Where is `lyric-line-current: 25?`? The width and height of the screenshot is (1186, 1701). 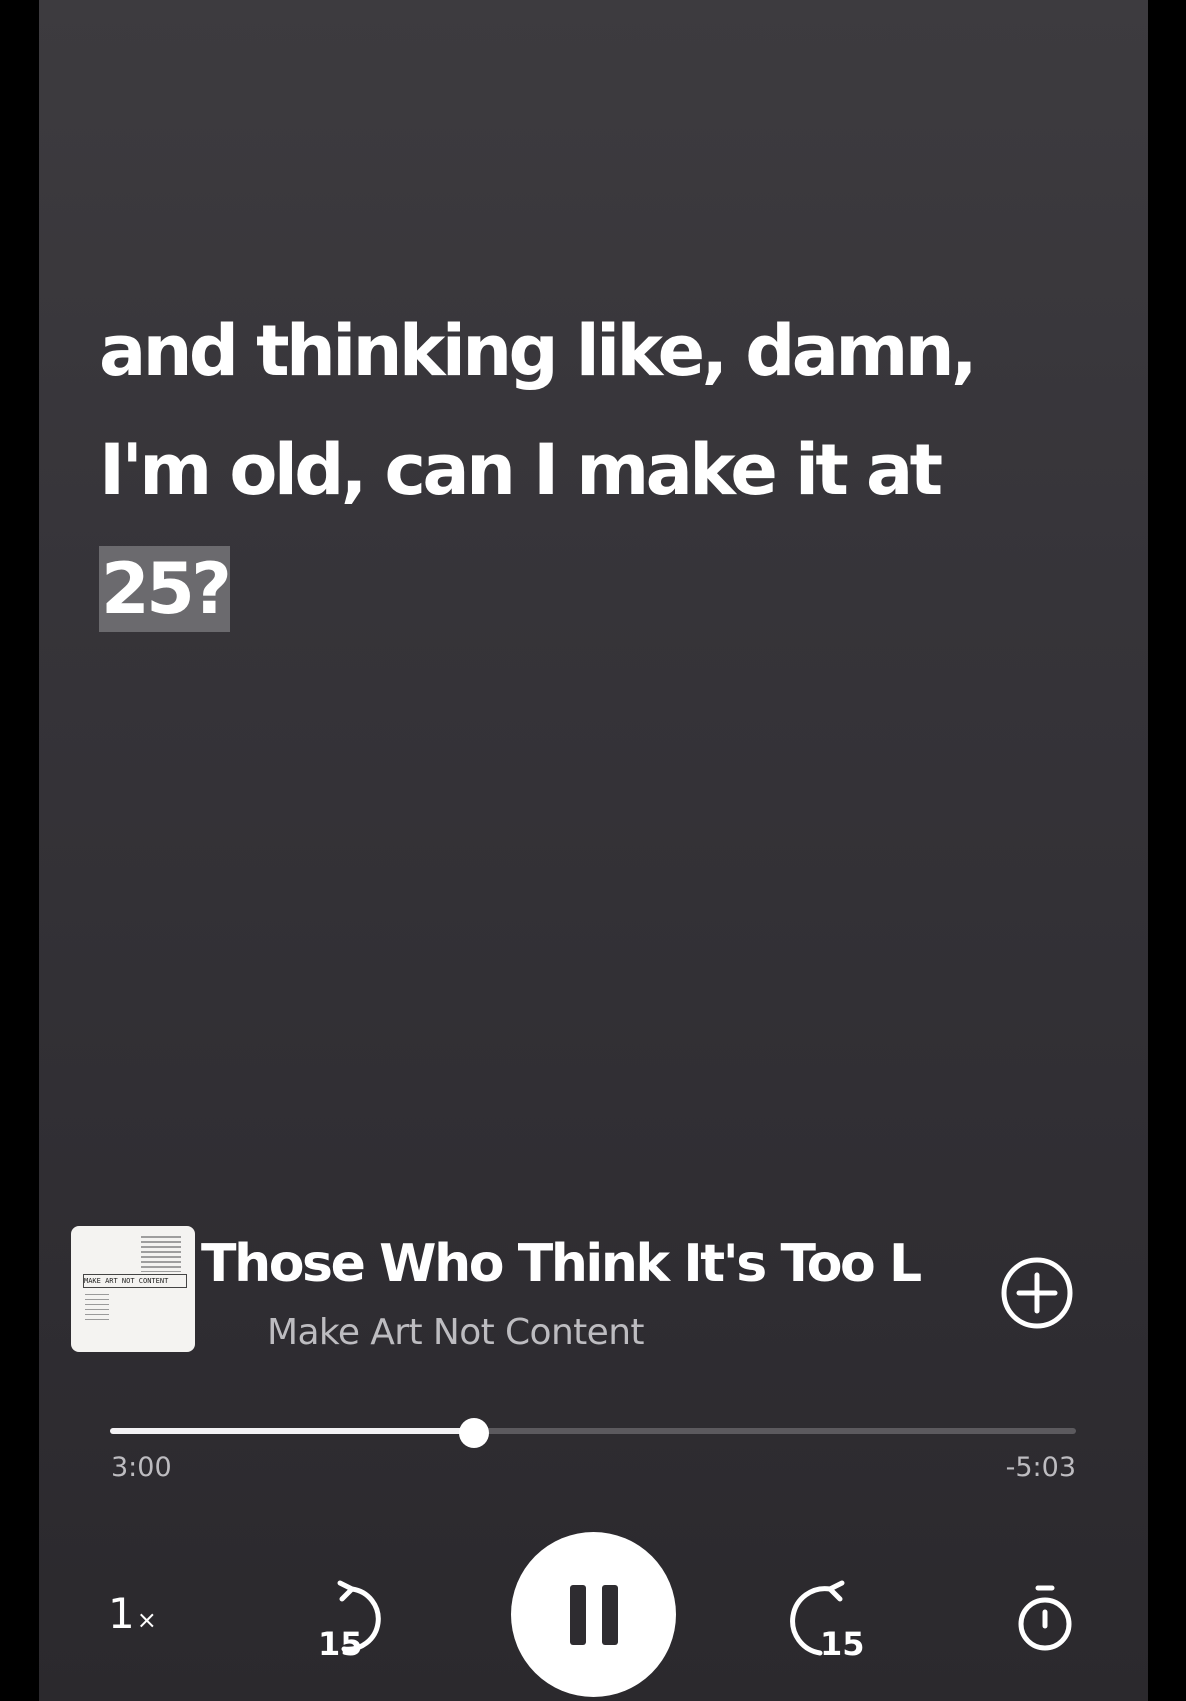
lyric-line-current: 25? is located at coordinates (594, 589).